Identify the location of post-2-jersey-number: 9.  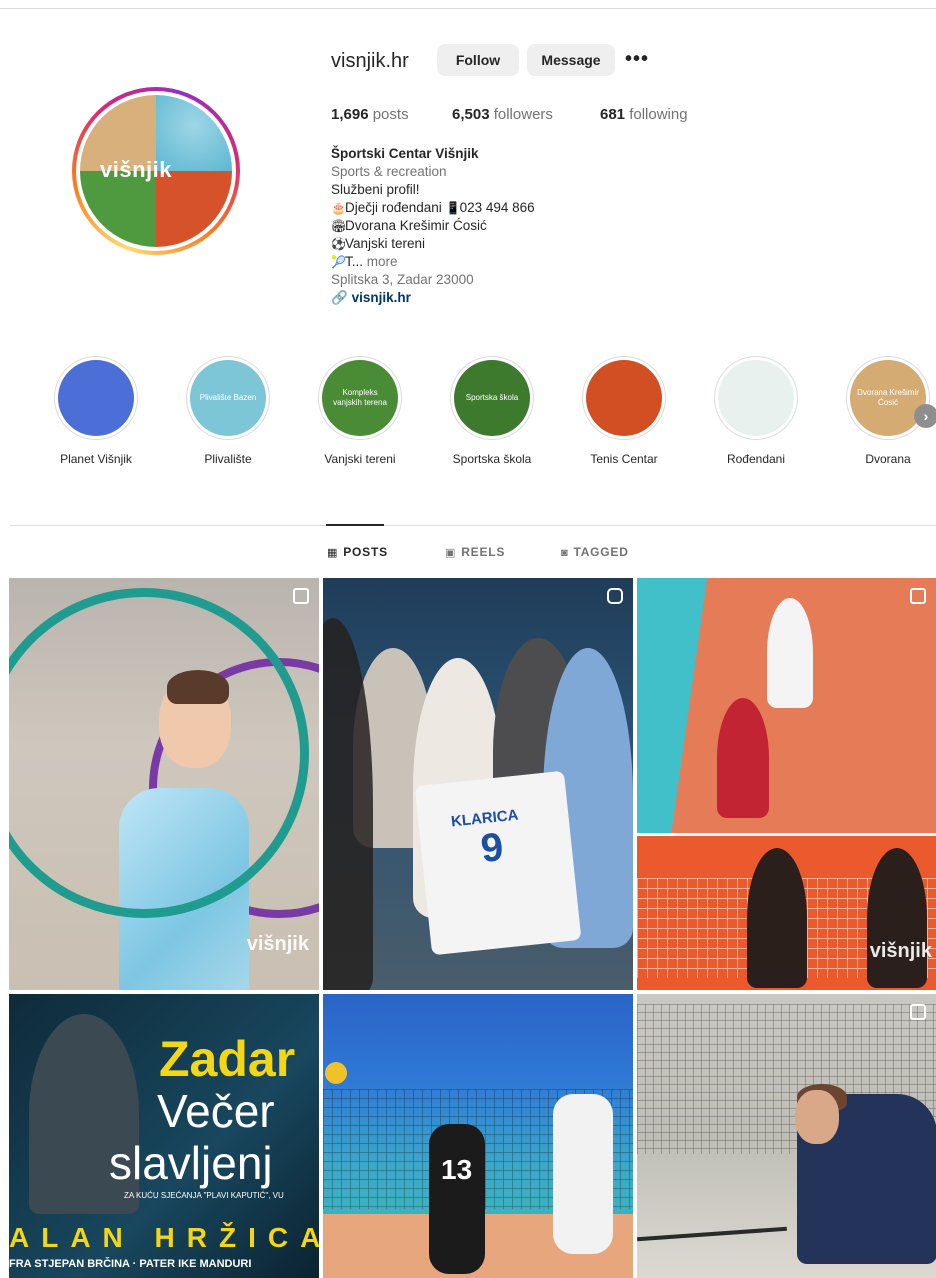
(492, 848).